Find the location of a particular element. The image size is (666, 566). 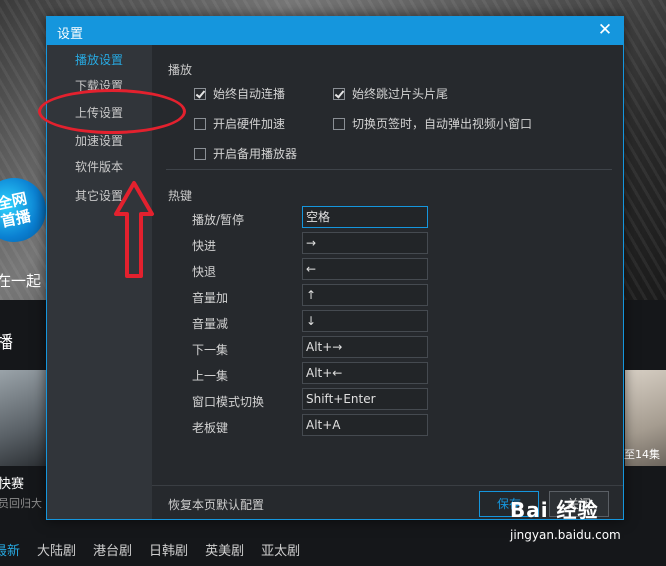

background-thumbnail-left is located at coordinates (23, 418).